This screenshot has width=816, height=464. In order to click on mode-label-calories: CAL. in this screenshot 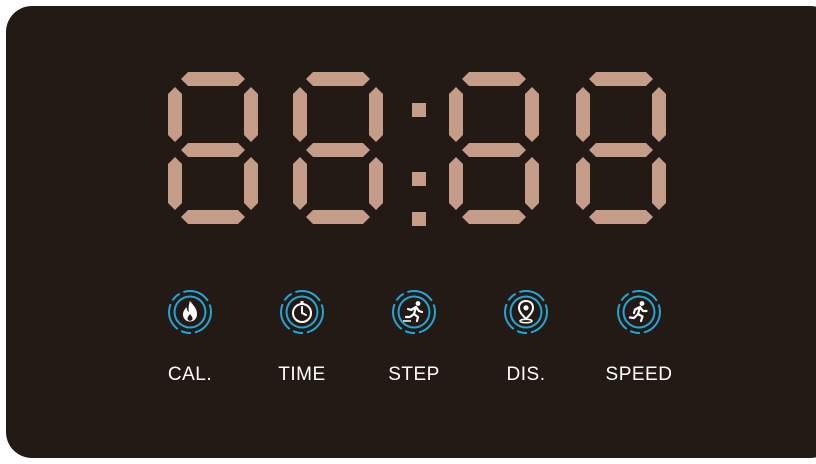, I will do `click(190, 374)`.